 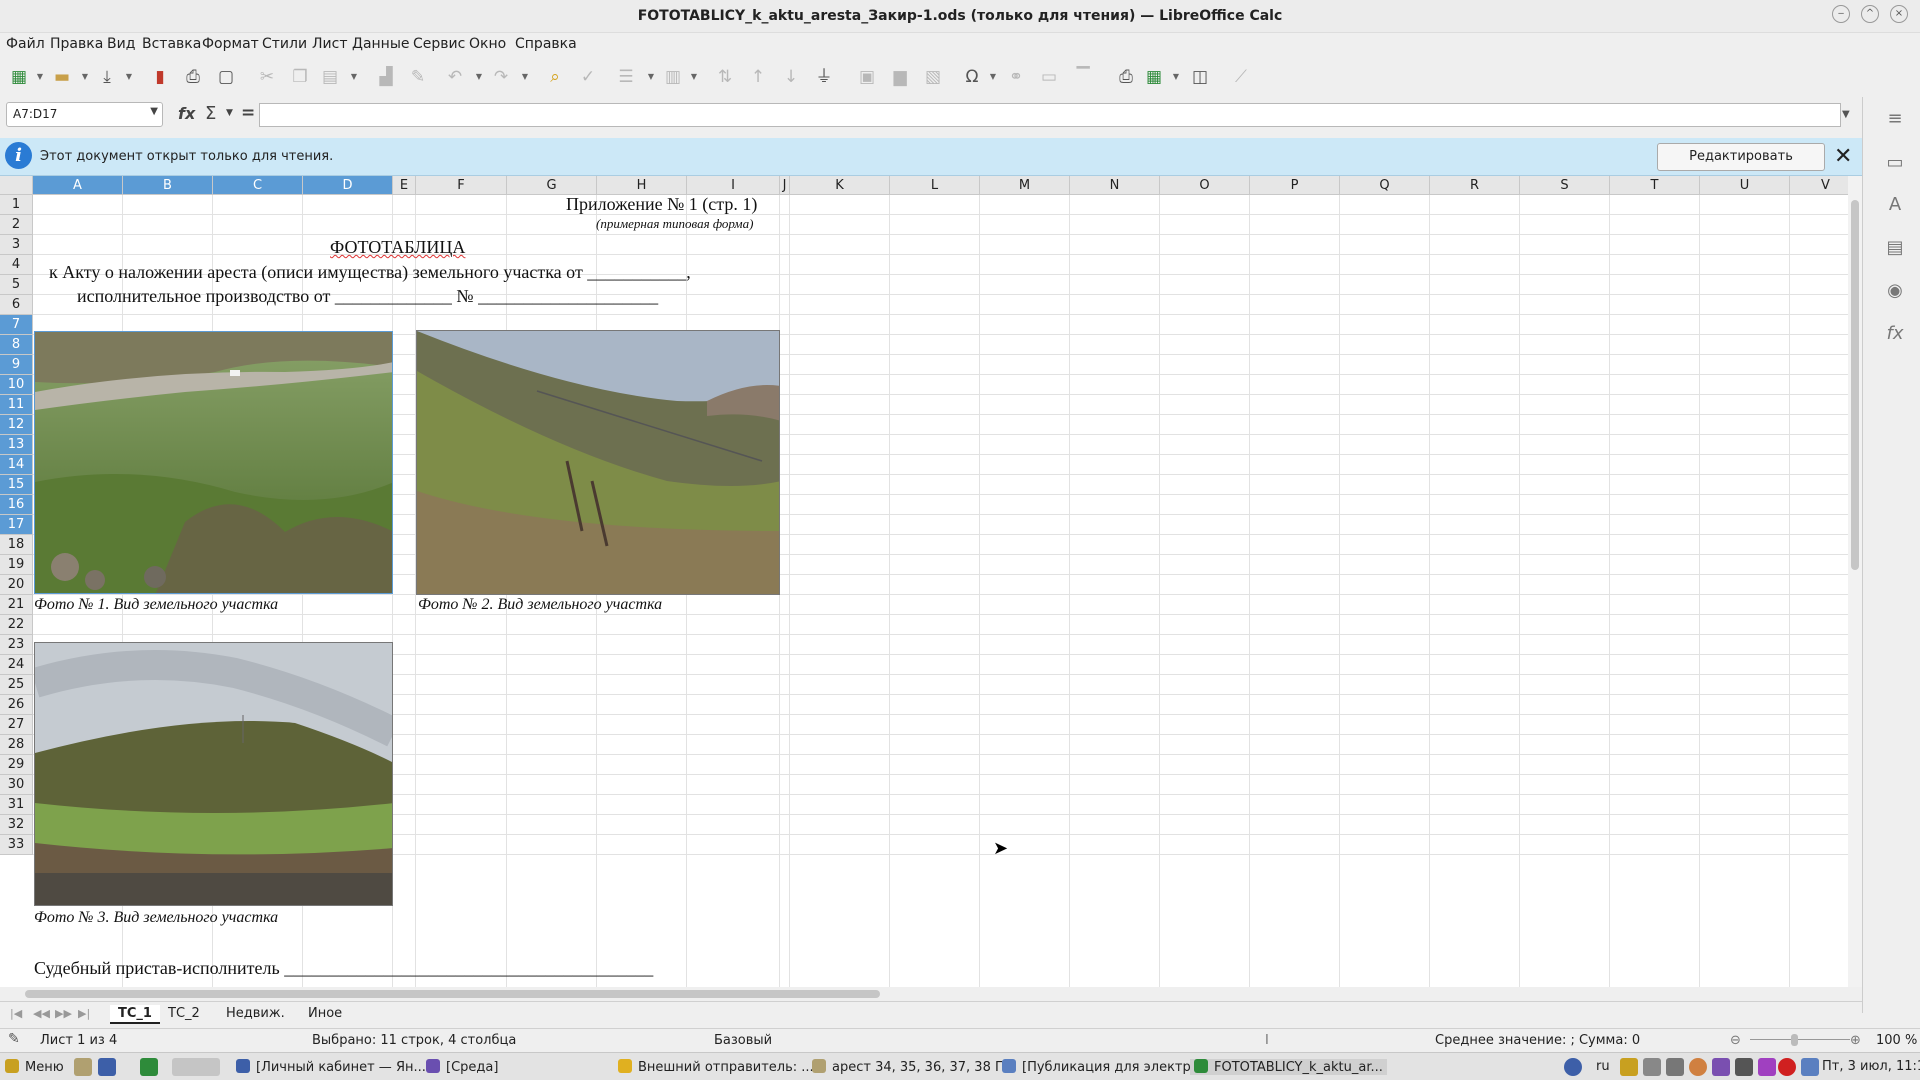 What do you see at coordinates (1675, 1067) in the screenshot?
I see `clipboard-icon` at bounding box center [1675, 1067].